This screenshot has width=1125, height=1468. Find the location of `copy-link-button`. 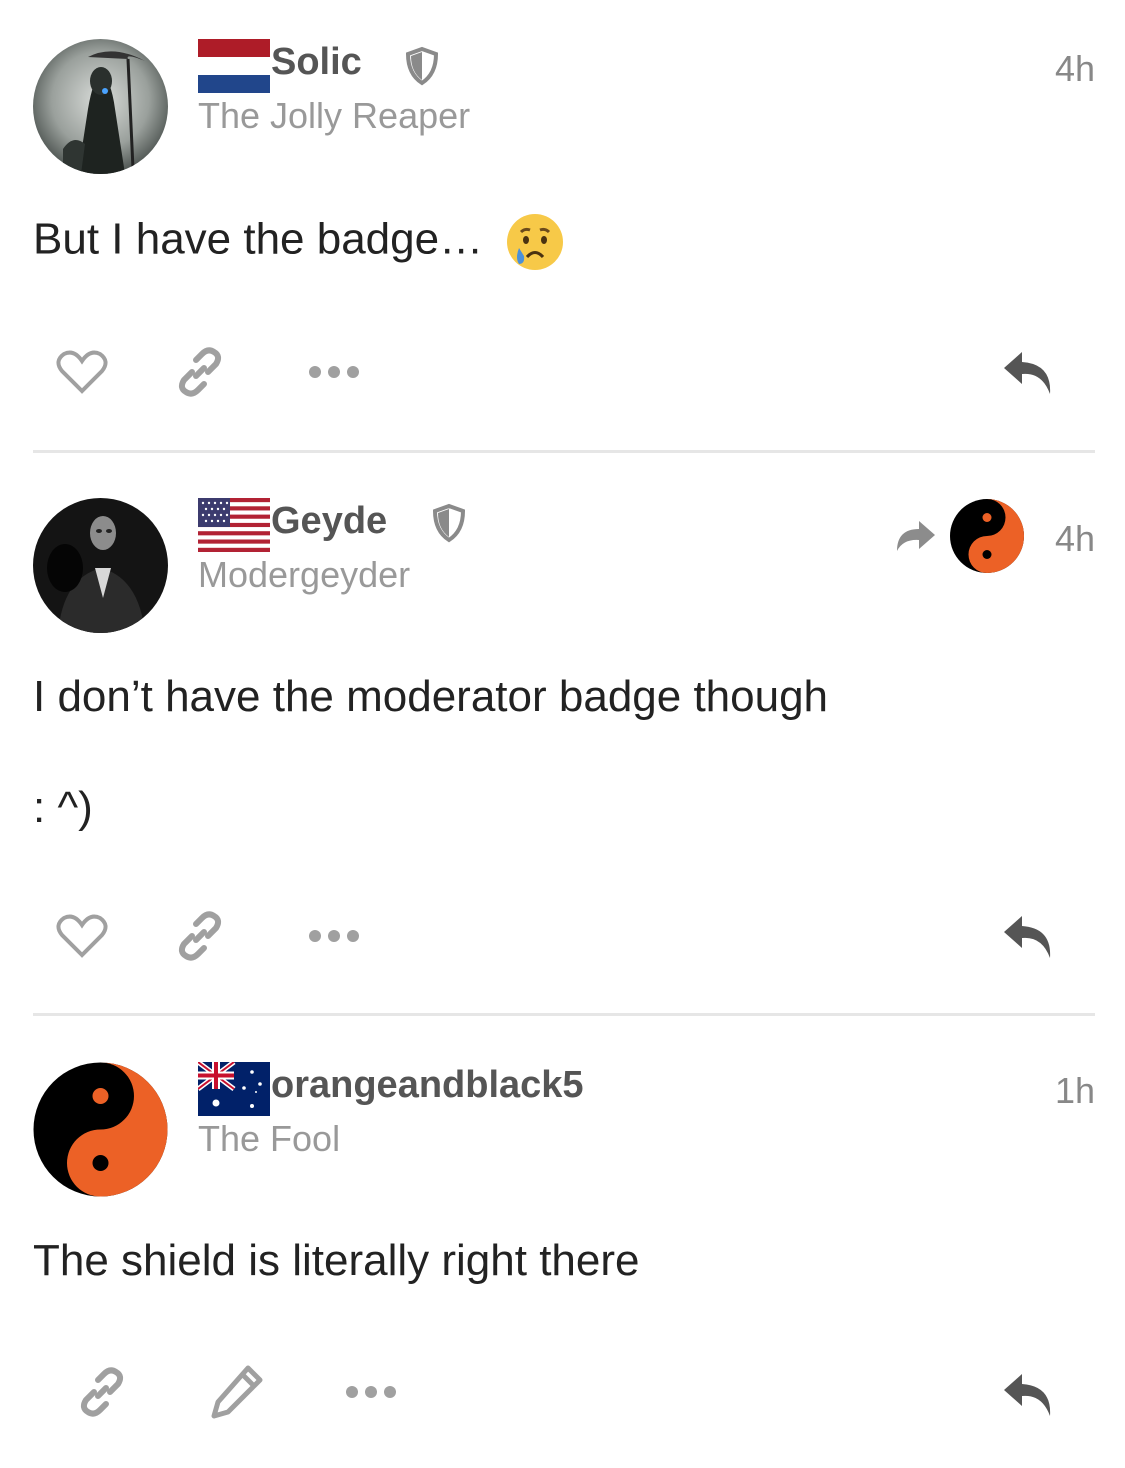

copy-link-button is located at coordinates (102, 1392).